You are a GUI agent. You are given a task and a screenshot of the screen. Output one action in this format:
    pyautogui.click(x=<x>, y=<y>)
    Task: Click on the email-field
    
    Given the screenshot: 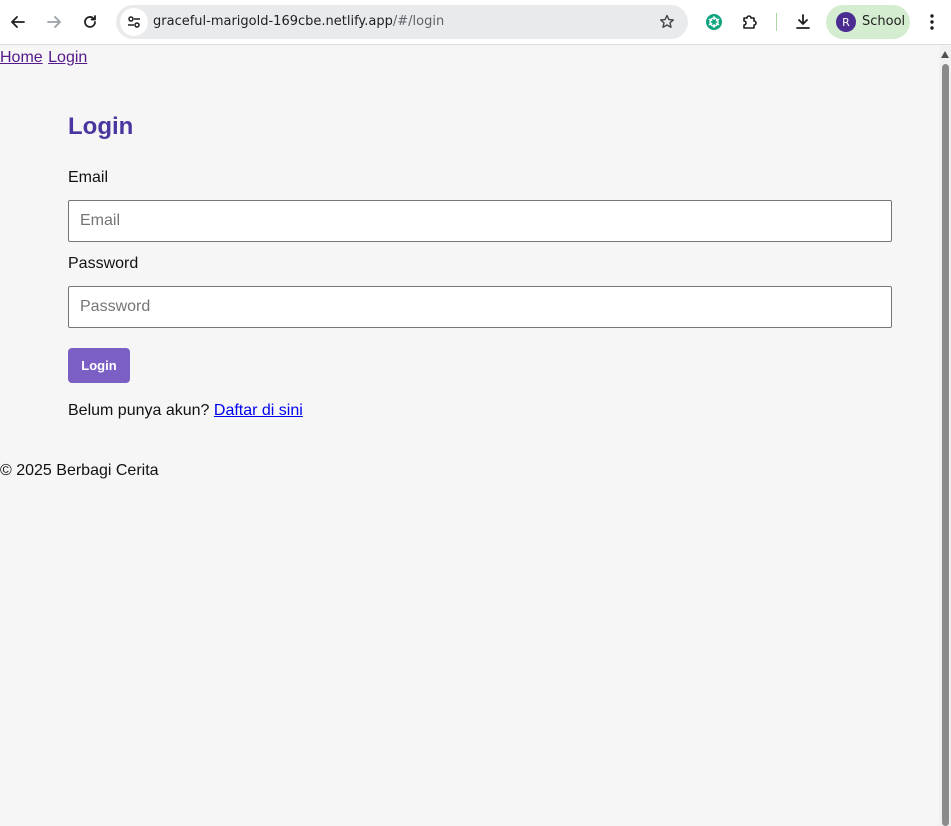 What is the action you would take?
    pyautogui.click(x=480, y=221)
    